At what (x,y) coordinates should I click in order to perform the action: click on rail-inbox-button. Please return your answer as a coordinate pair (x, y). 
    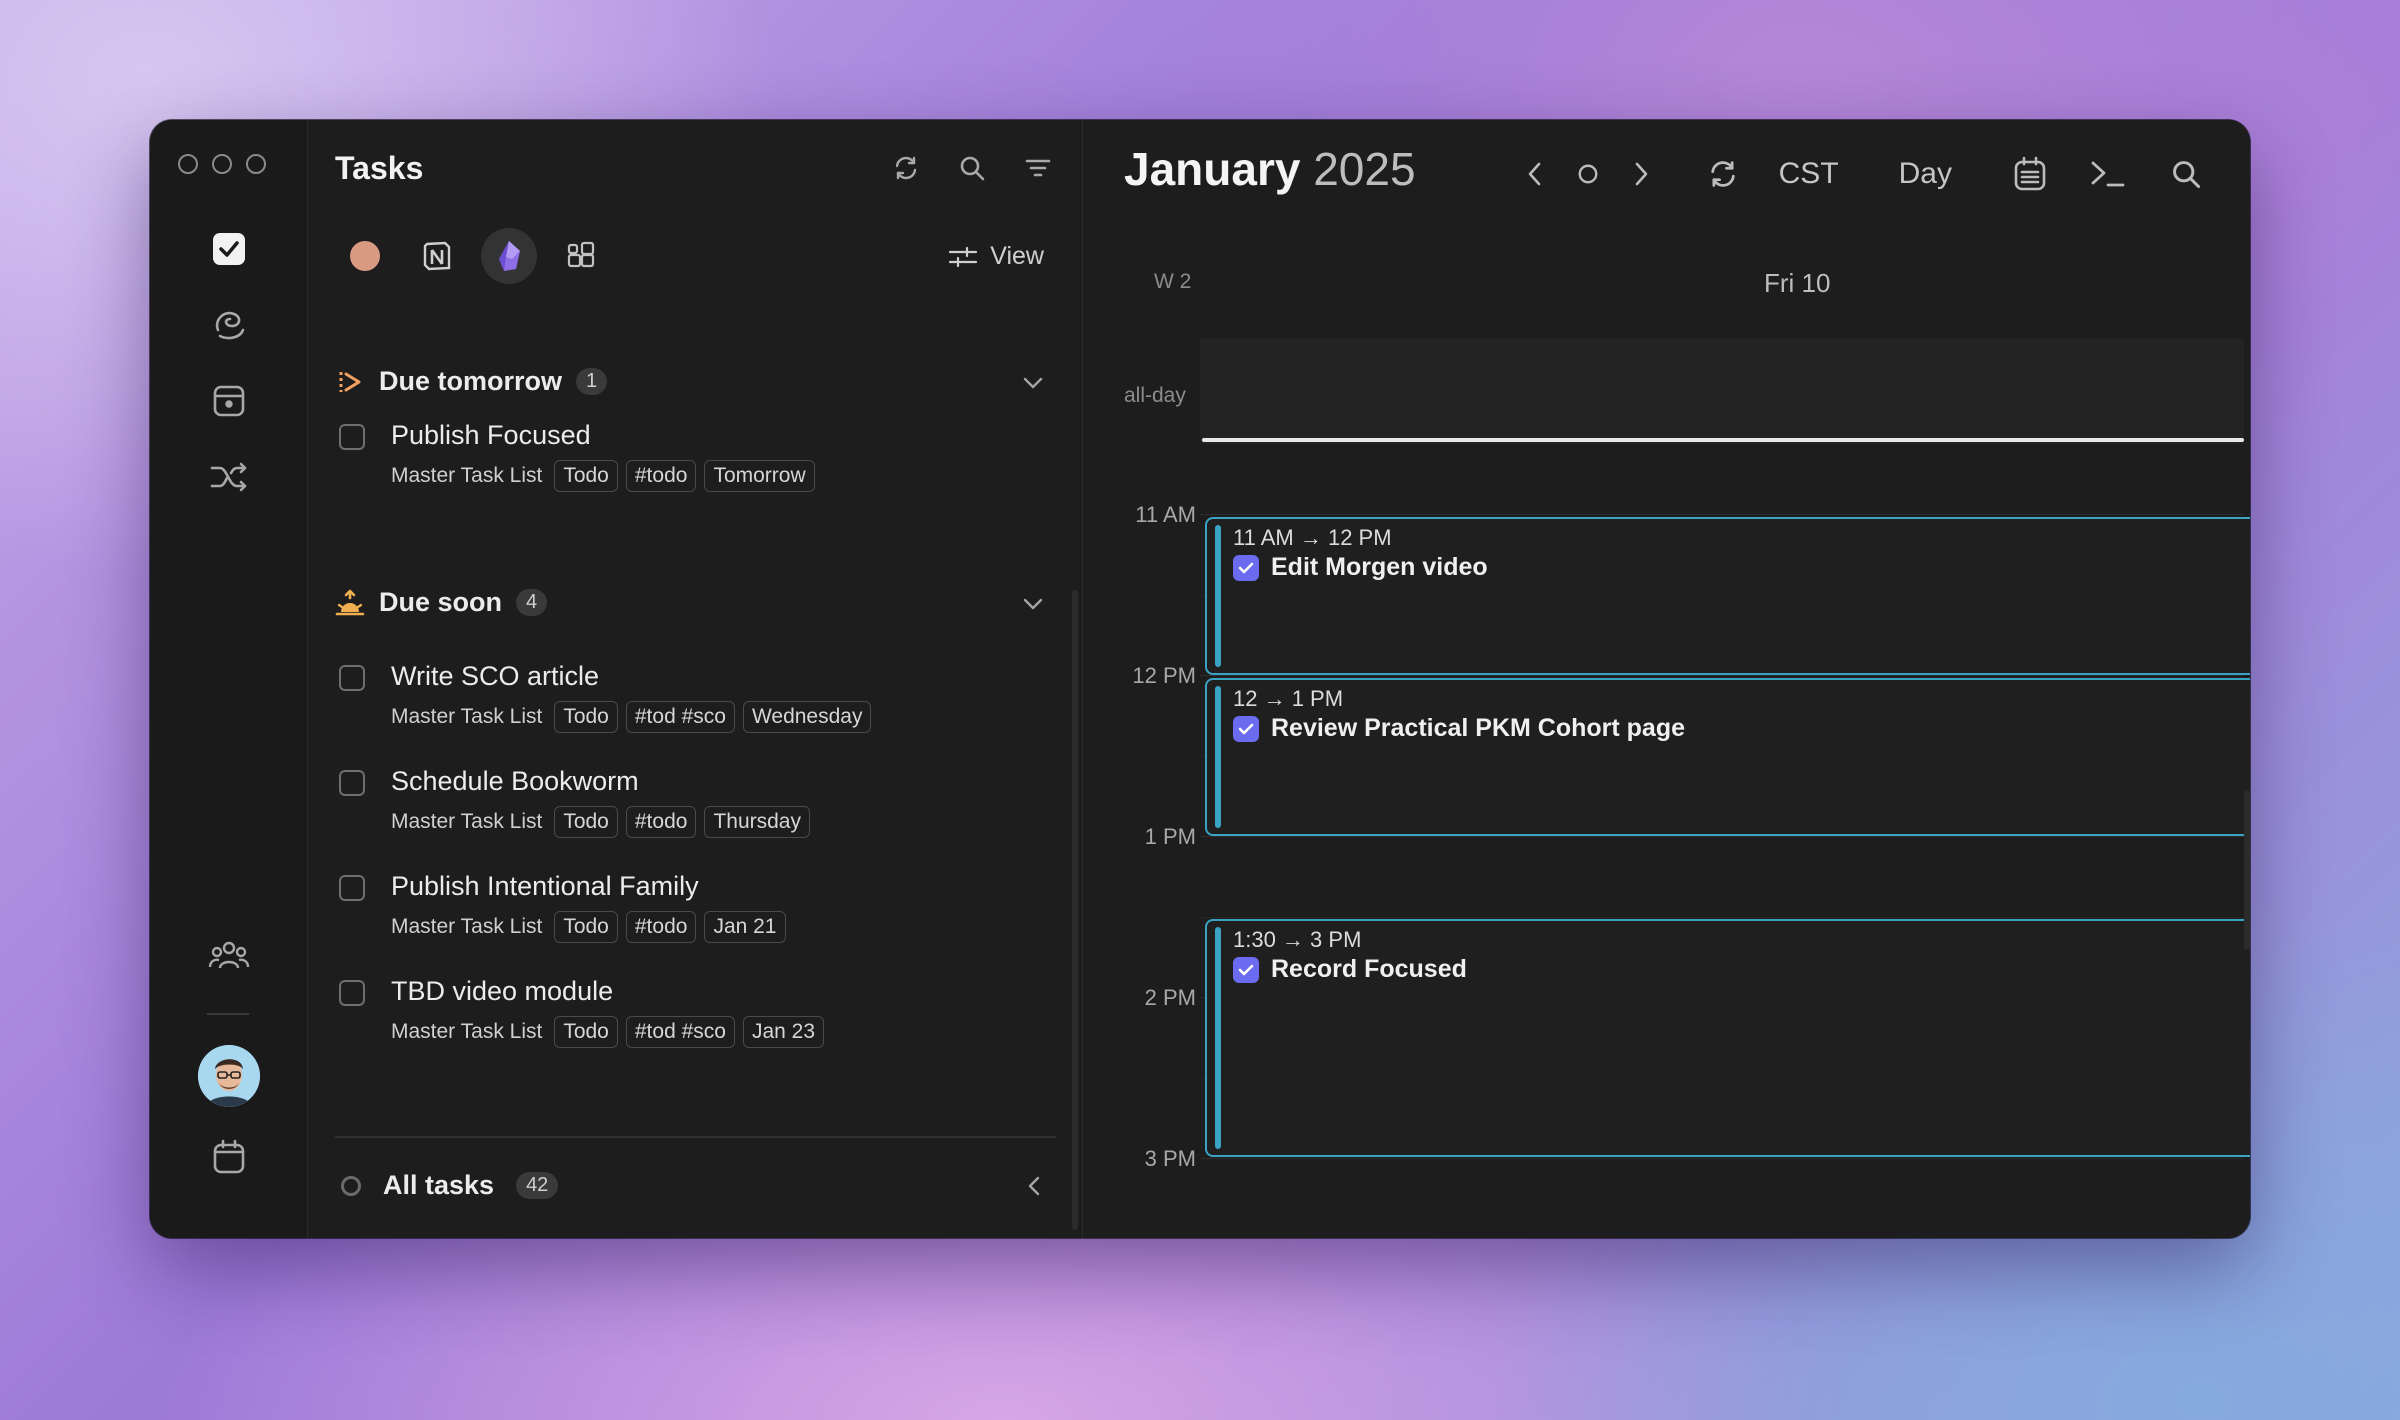
    Looking at the image, I should click on (229, 401).